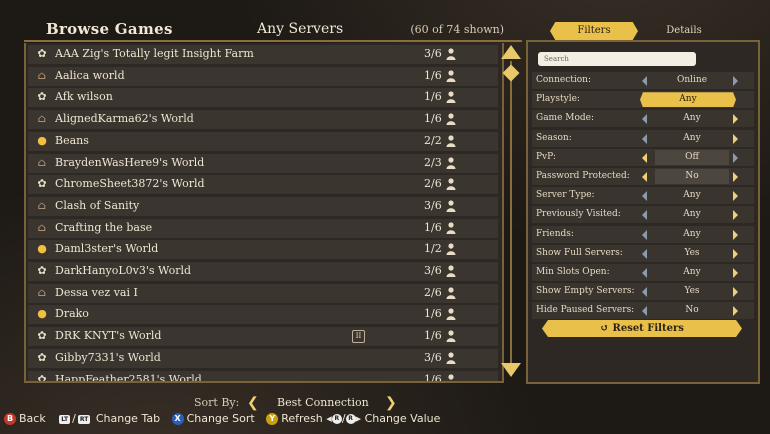  Describe the element at coordinates (263, 293) in the screenshot. I see `server-row: ⌂ Dessa vez vai I 2/6` at that location.